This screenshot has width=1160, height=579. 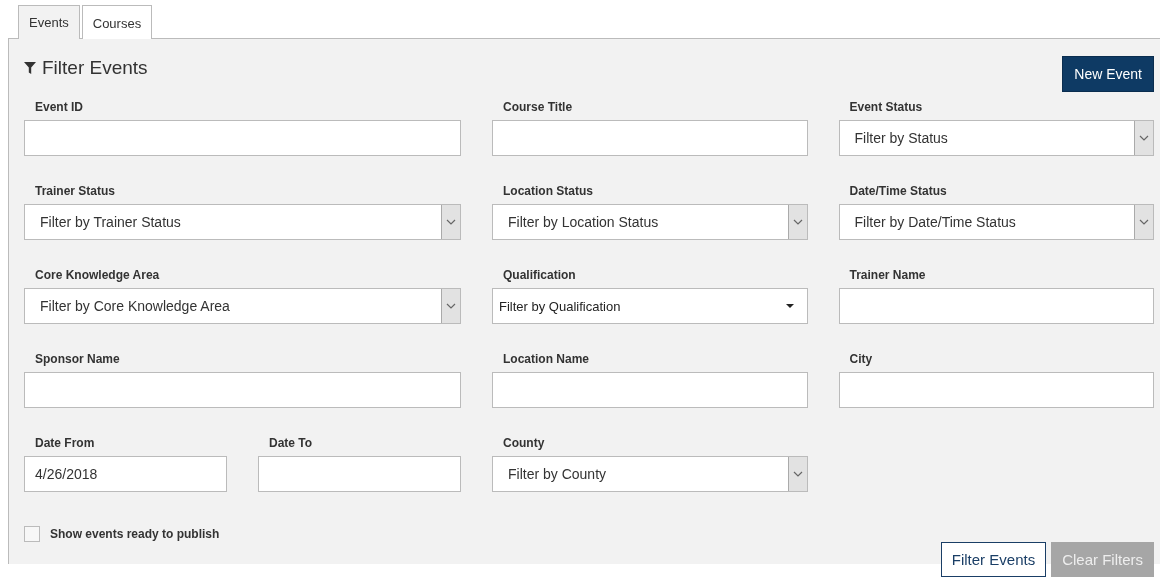 I want to click on select-field: Filter by Status, so click(x=996, y=138).